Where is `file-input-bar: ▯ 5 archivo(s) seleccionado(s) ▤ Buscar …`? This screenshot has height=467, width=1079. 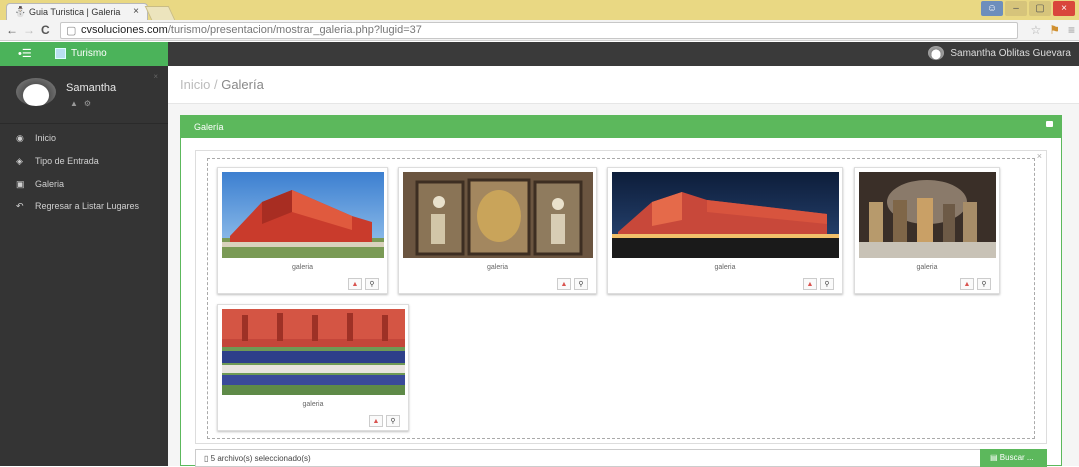
file-input-bar: ▯ 5 archivo(s) seleccionado(s) ▤ Buscar … is located at coordinates (621, 458).